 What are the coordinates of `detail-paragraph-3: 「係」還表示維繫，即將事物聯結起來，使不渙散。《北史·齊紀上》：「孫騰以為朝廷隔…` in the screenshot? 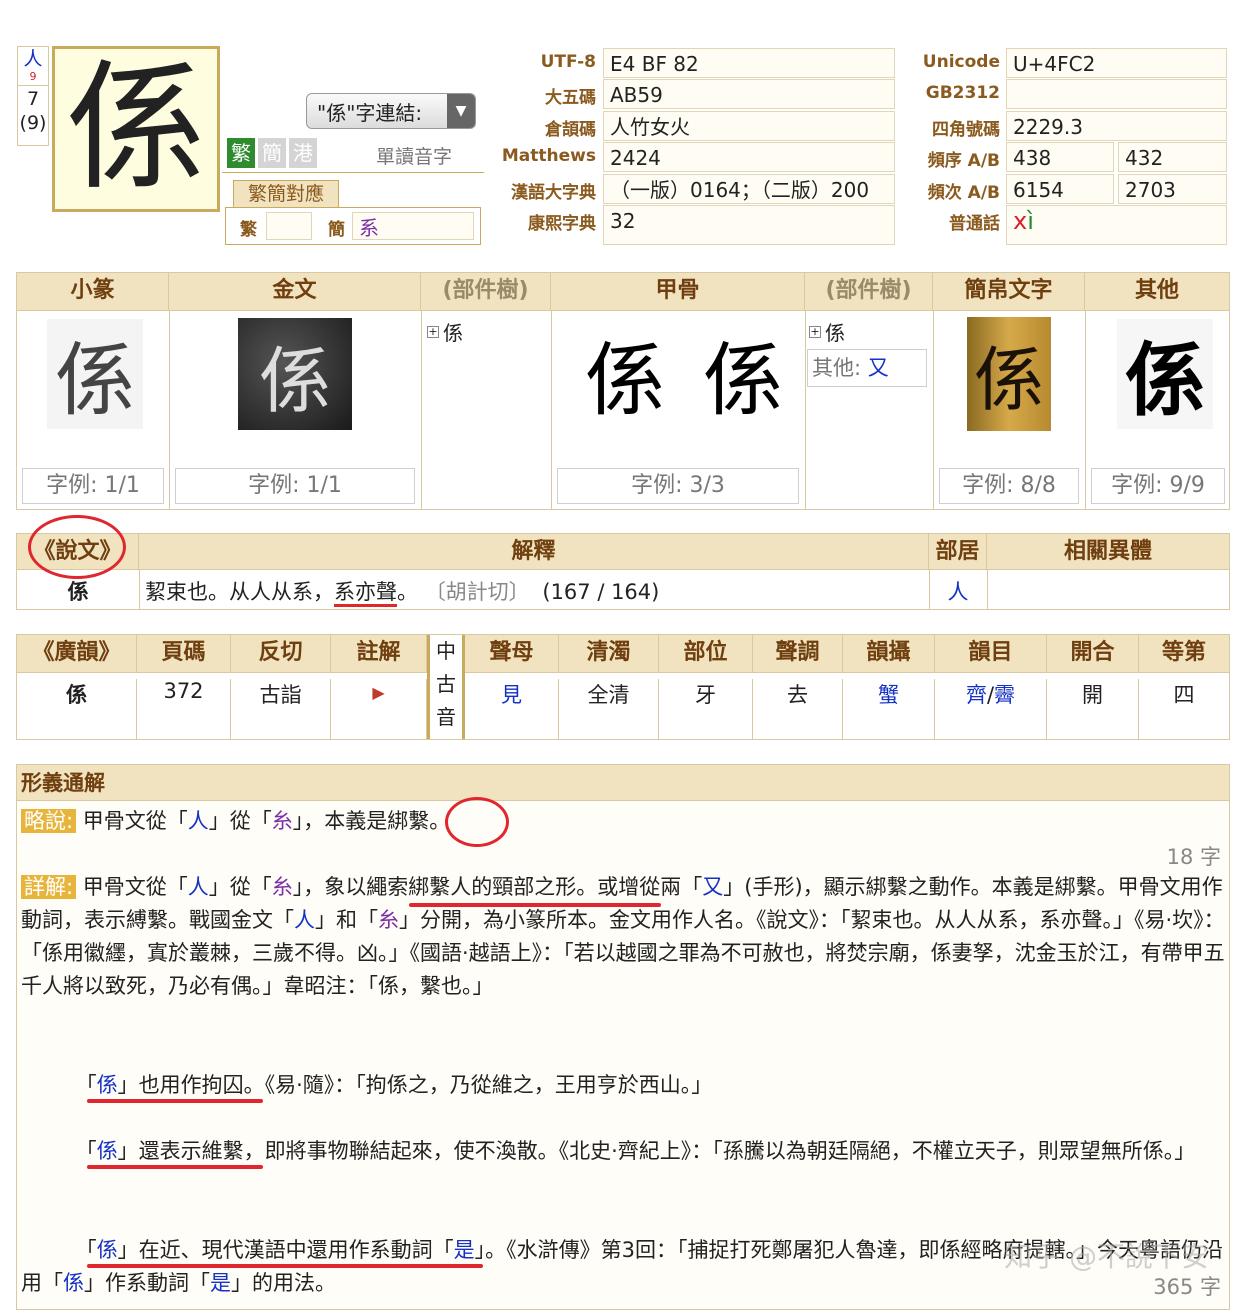 It's located at (635, 1151).